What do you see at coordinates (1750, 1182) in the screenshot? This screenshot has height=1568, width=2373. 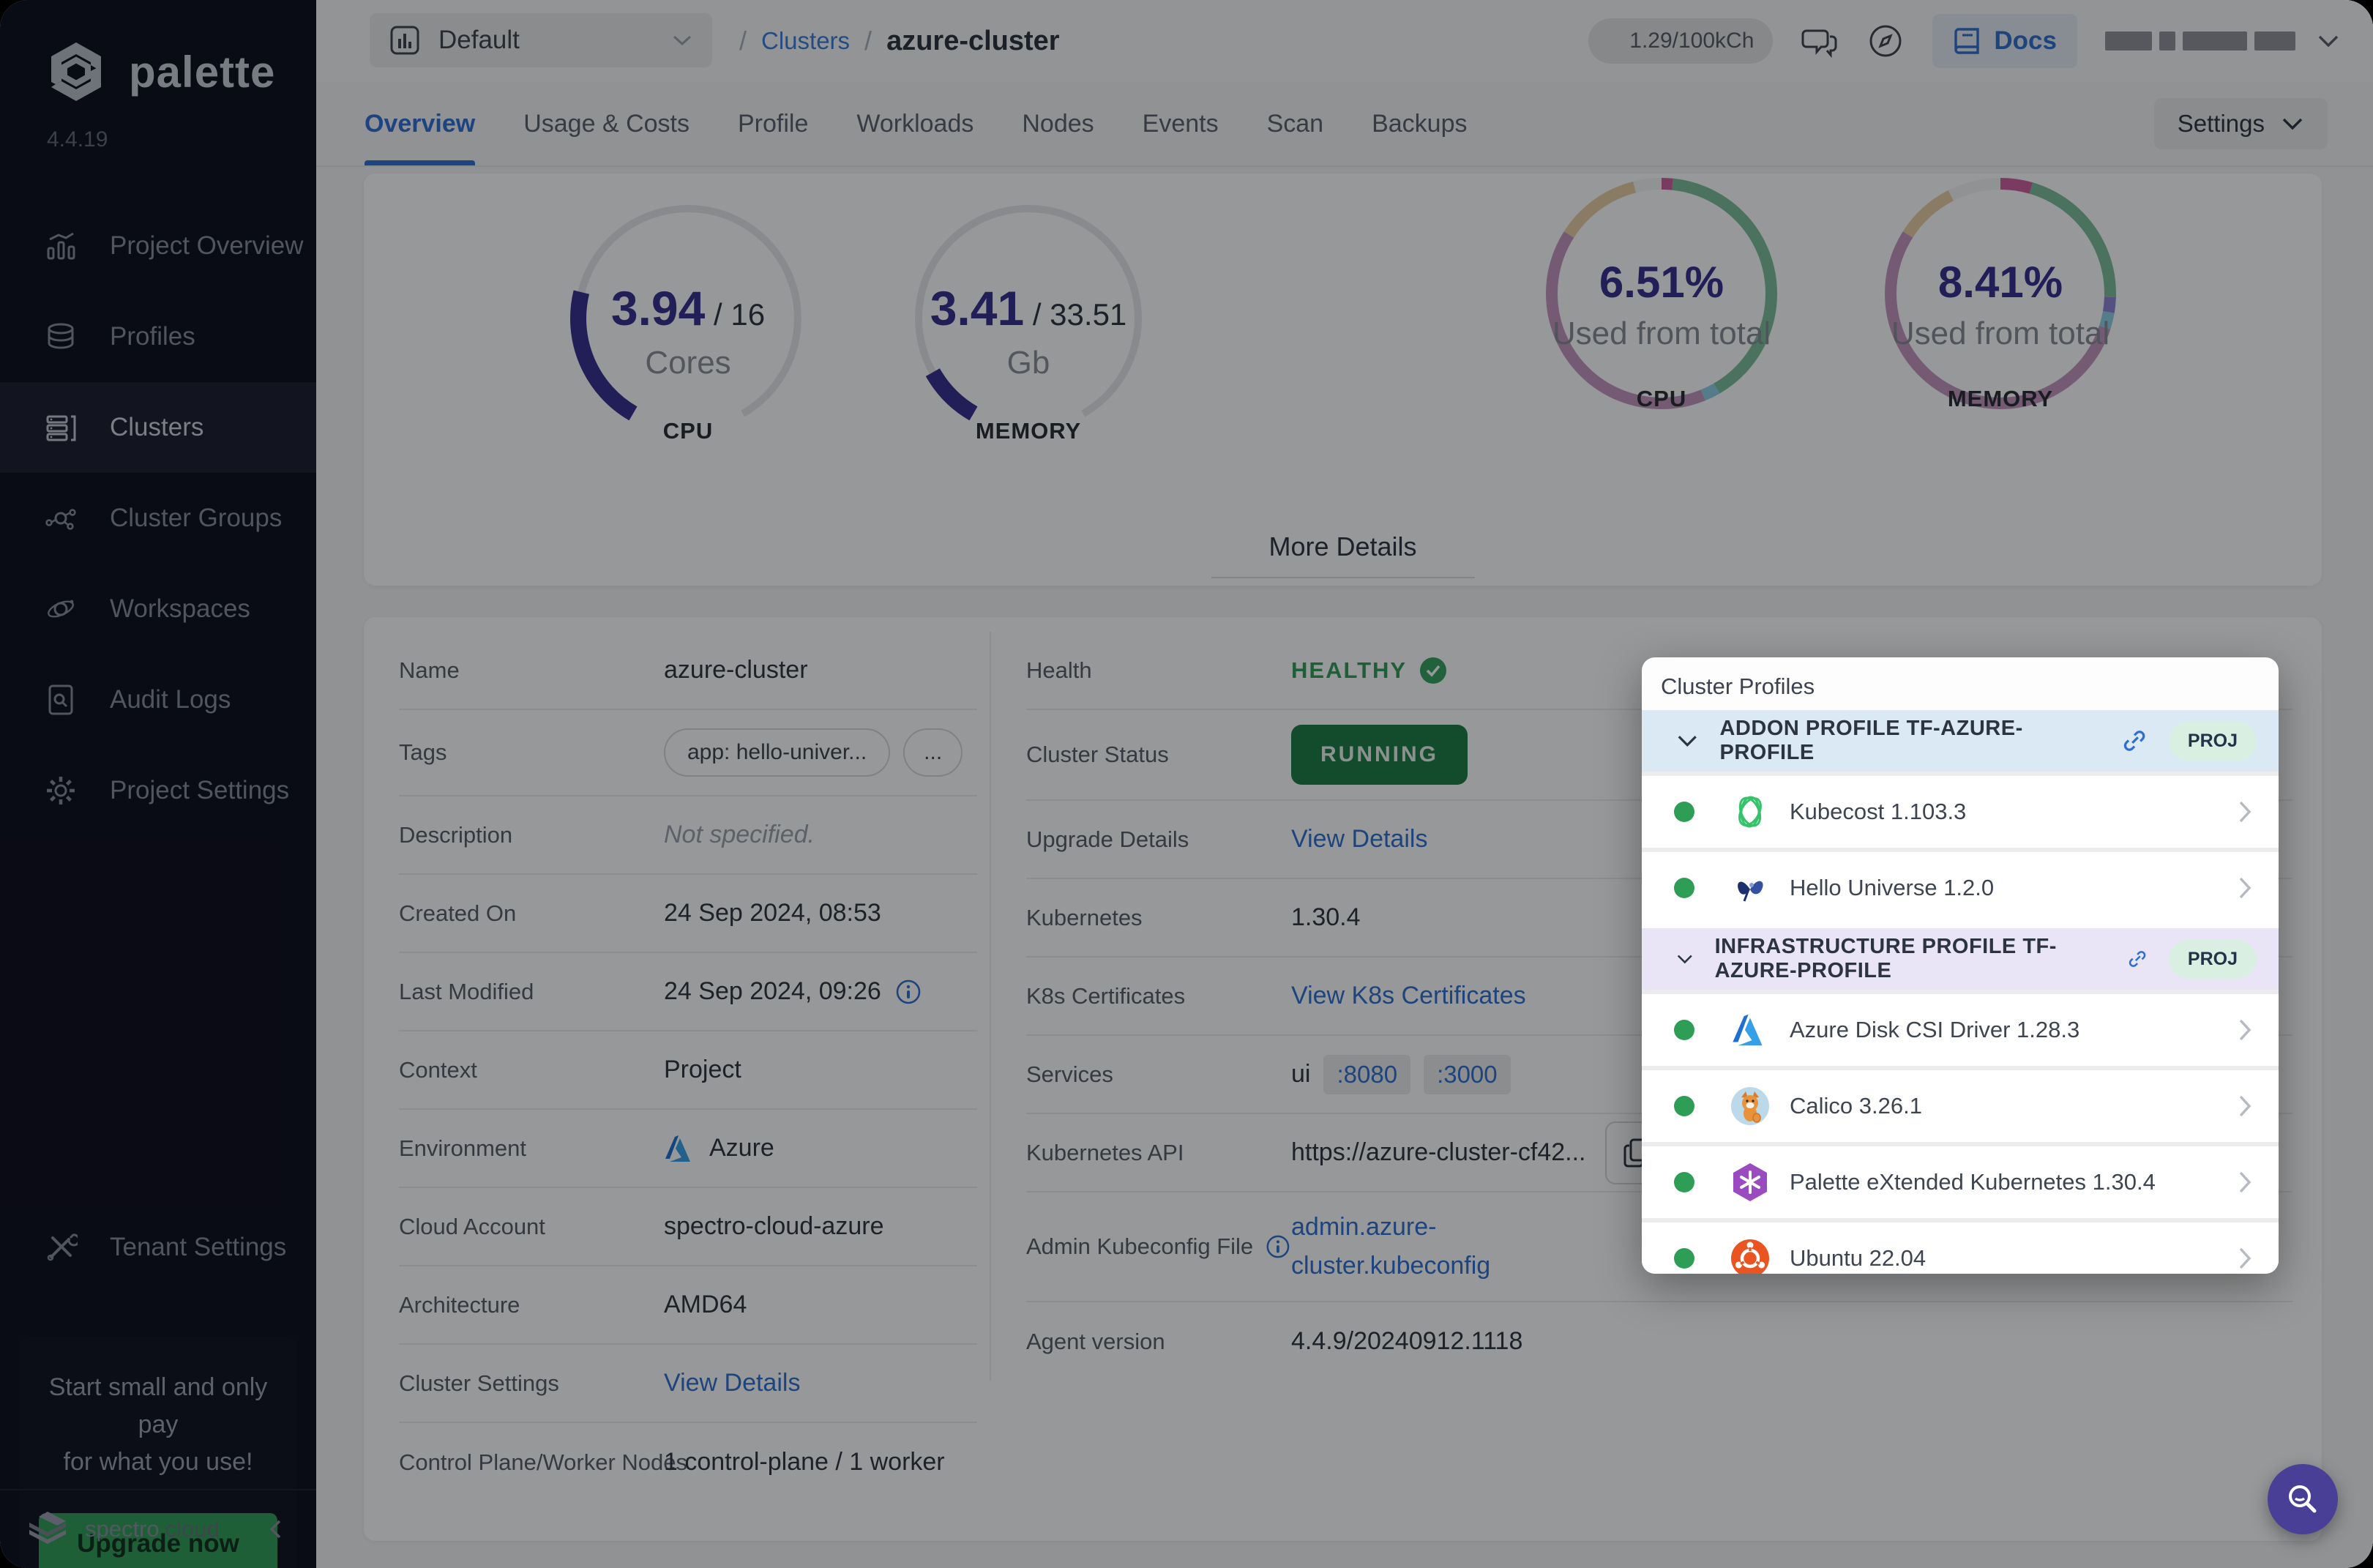 I see `pxk-icon` at bounding box center [1750, 1182].